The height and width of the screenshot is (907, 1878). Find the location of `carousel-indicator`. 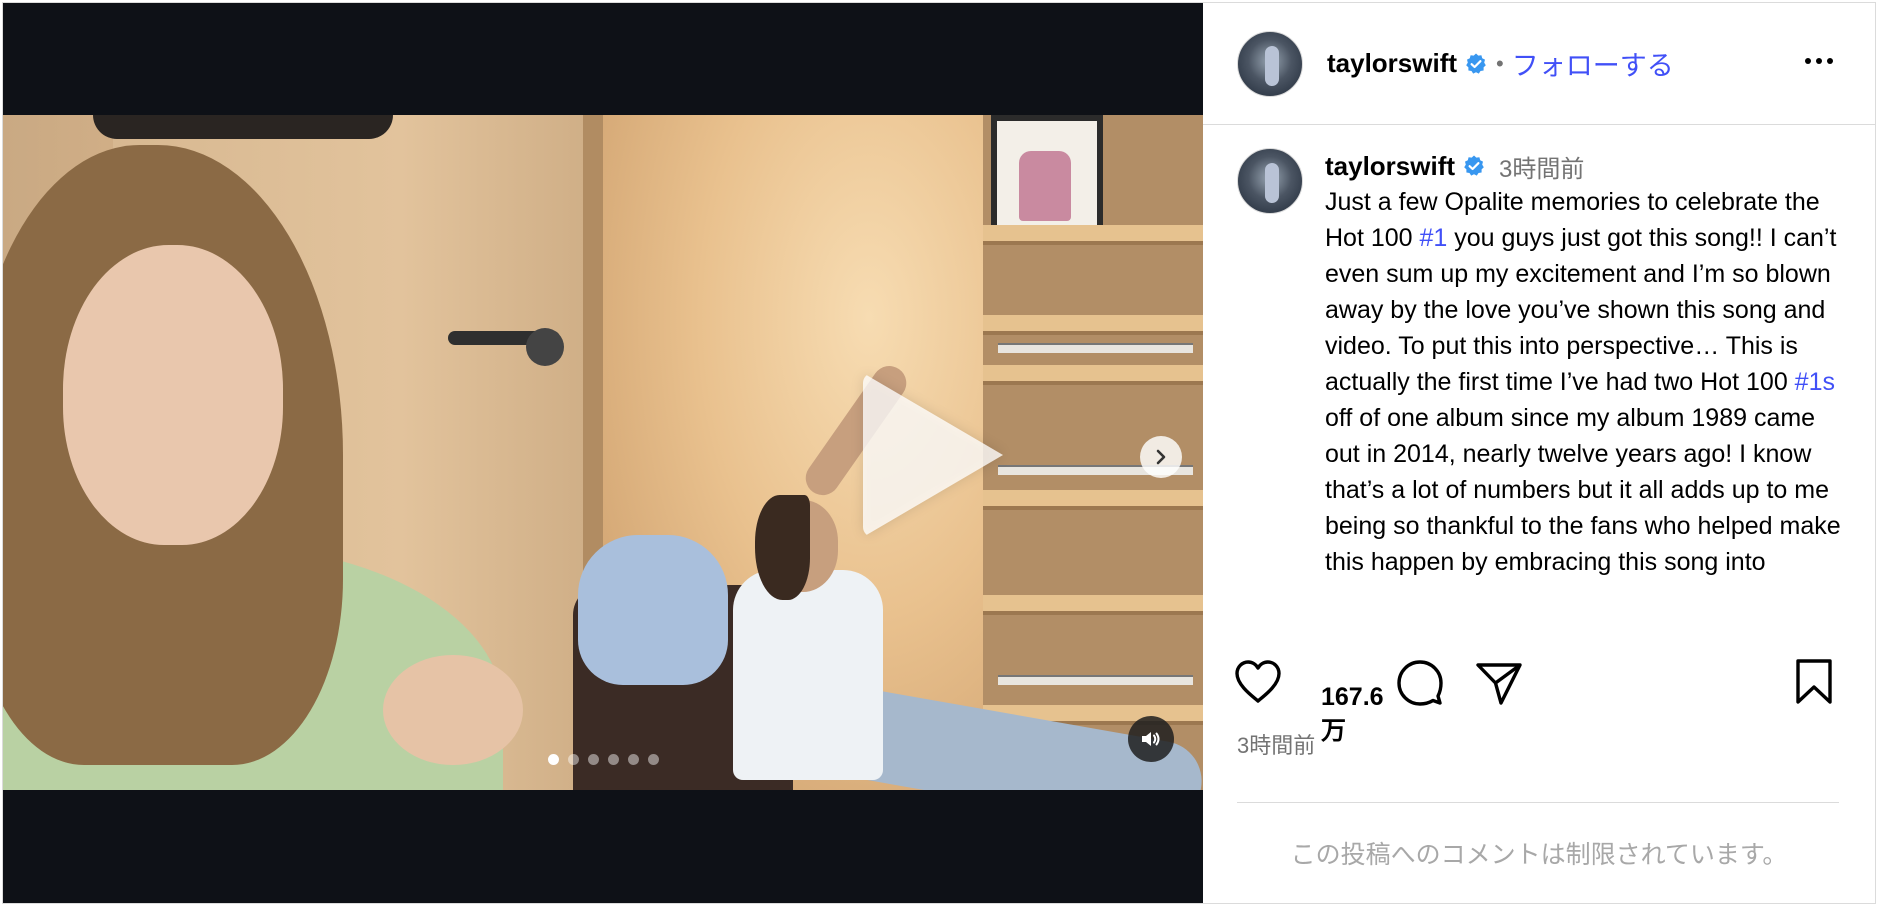

carousel-indicator is located at coordinates (603, 759).